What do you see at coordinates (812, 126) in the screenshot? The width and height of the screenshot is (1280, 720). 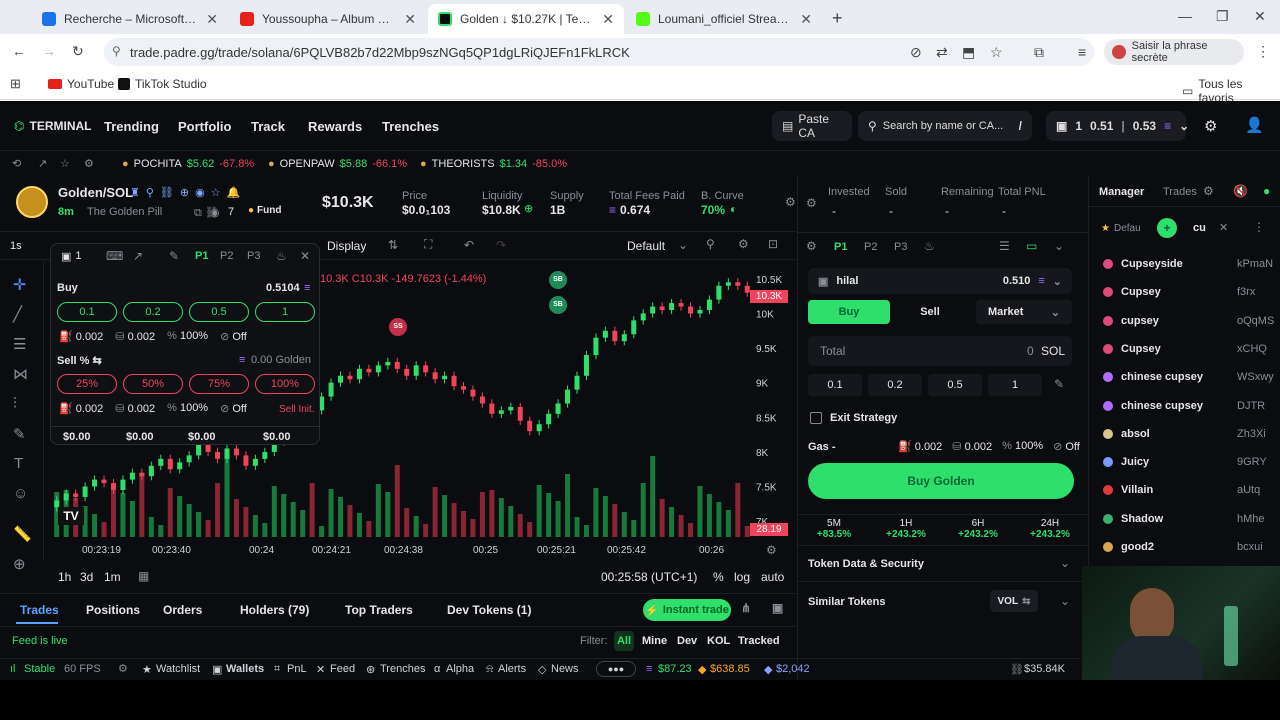 I see `paste-ca-button: ▤ Paste CA` at bounding box center [812, 126].